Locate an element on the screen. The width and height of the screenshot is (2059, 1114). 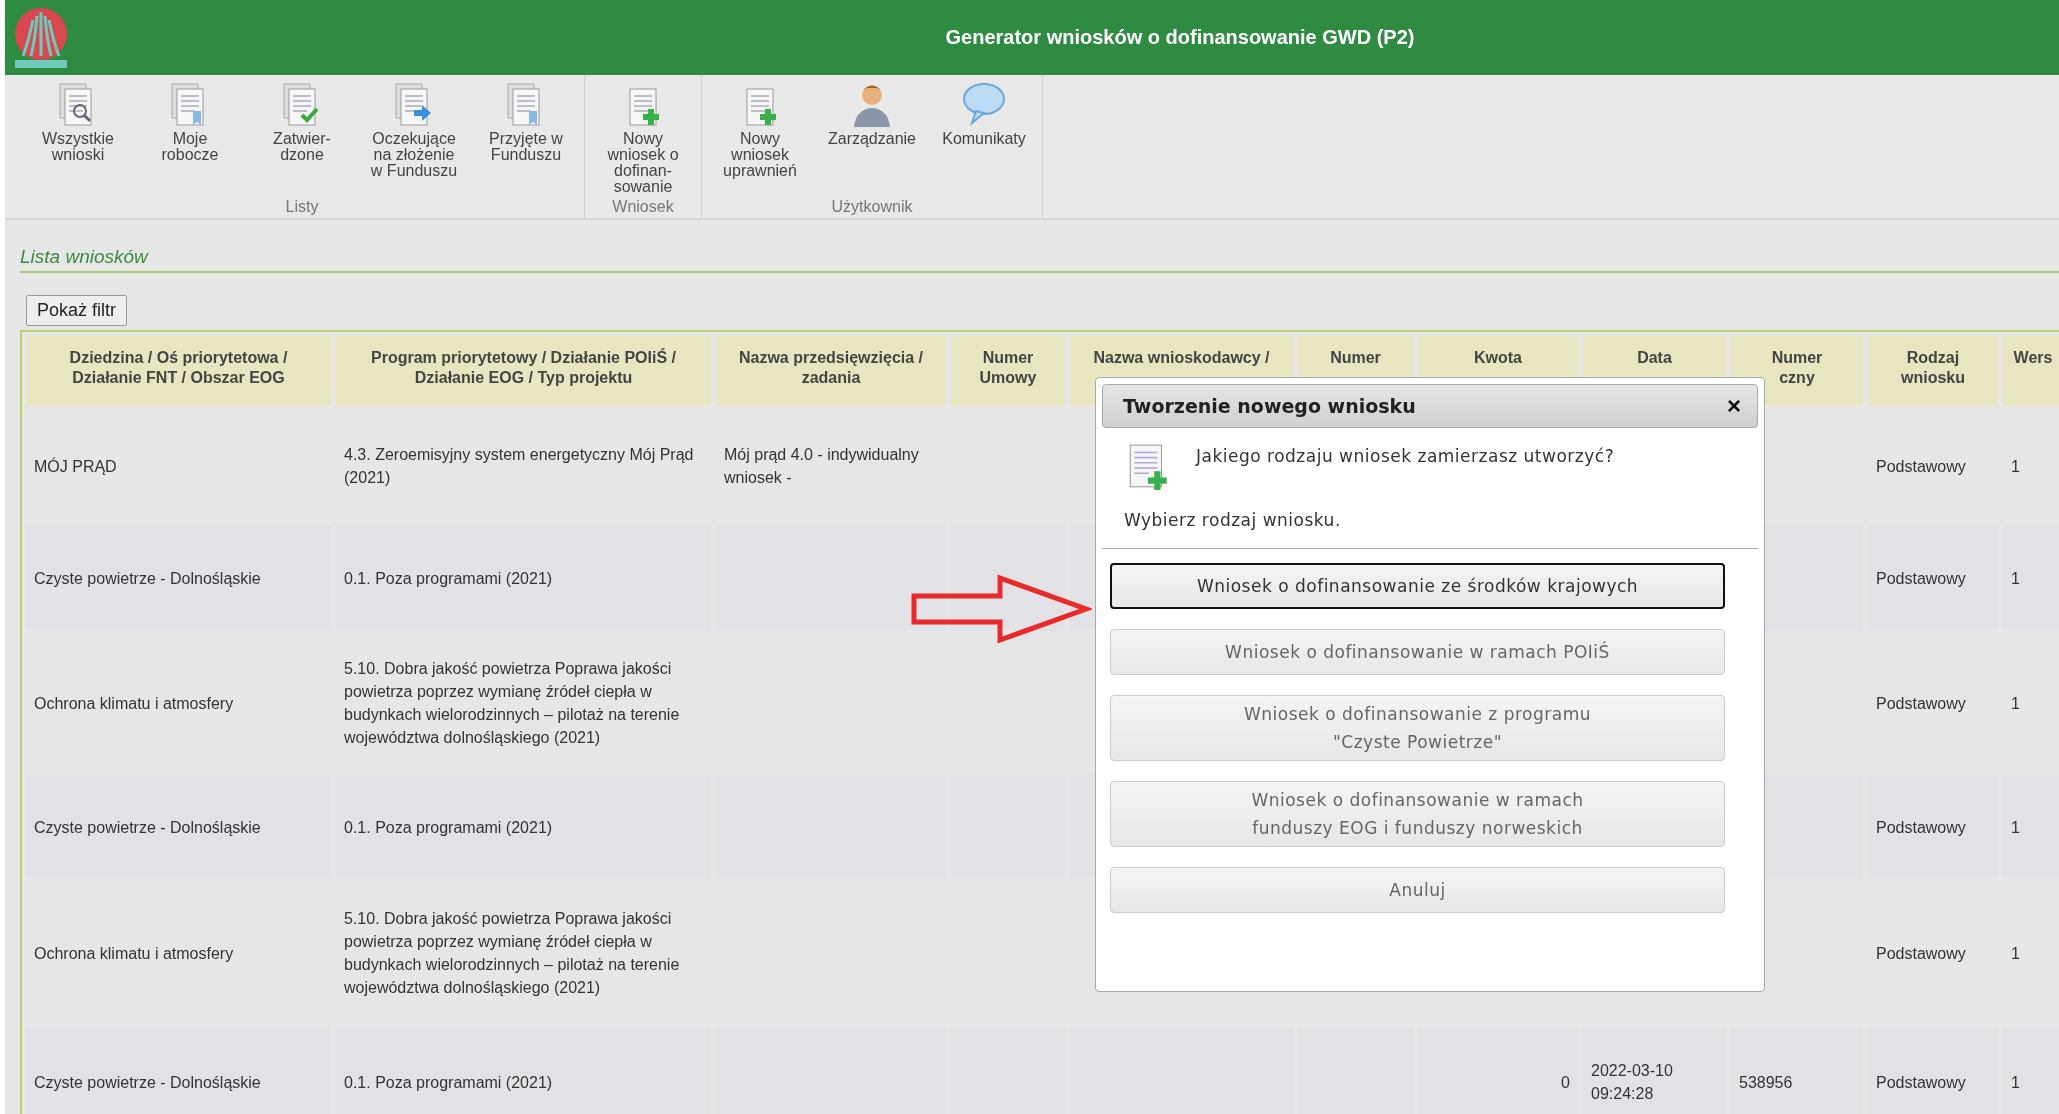
app-title: Generator wniosków o dofinansowanie GWD (P2) is located at coordinates (1180, 37).